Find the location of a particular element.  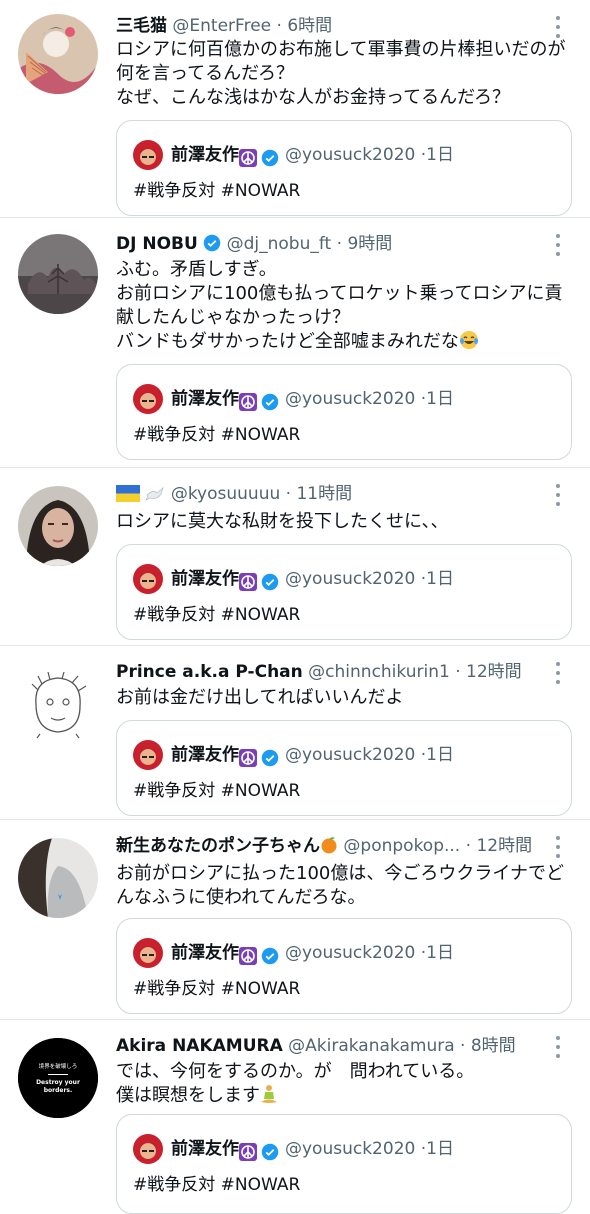

timestamp: 11時間 is located at coordinates (324, 494).